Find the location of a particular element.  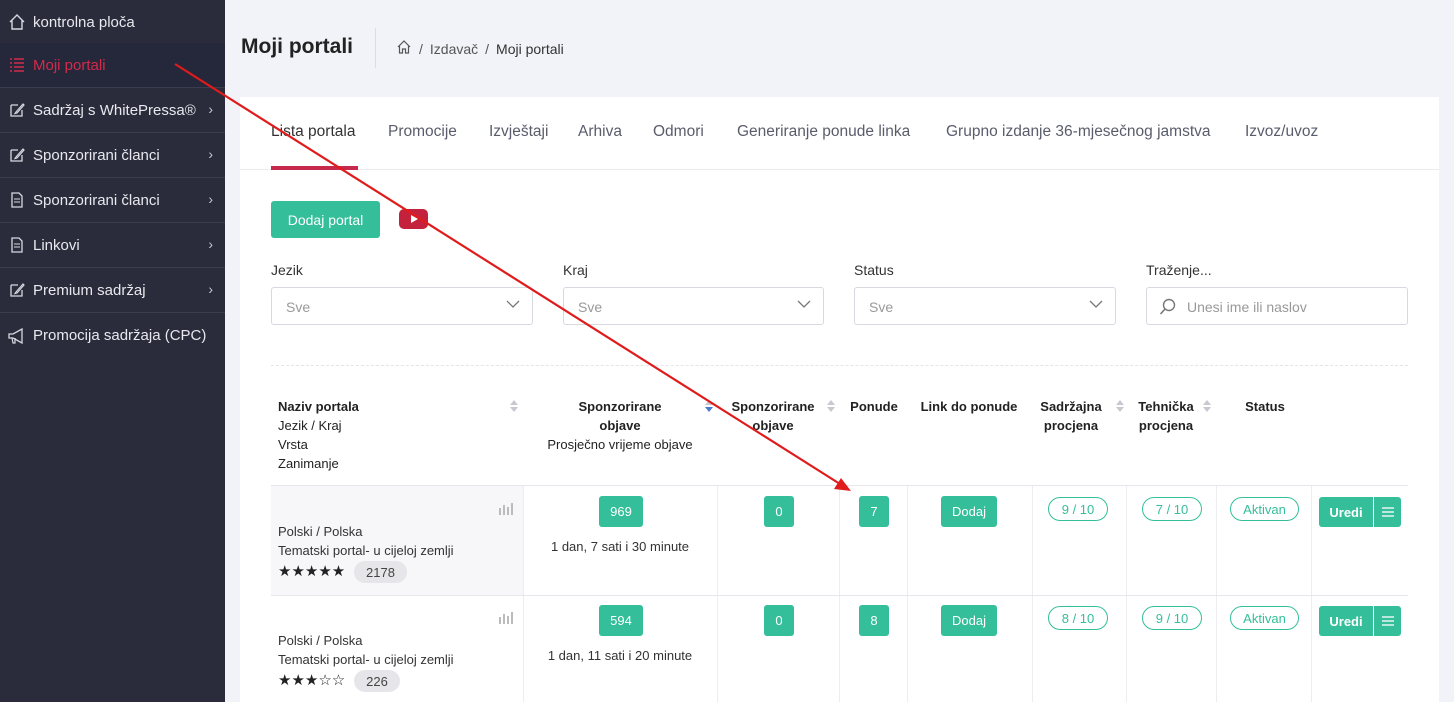

region-select: Sve is located at coordinates (693, 306).